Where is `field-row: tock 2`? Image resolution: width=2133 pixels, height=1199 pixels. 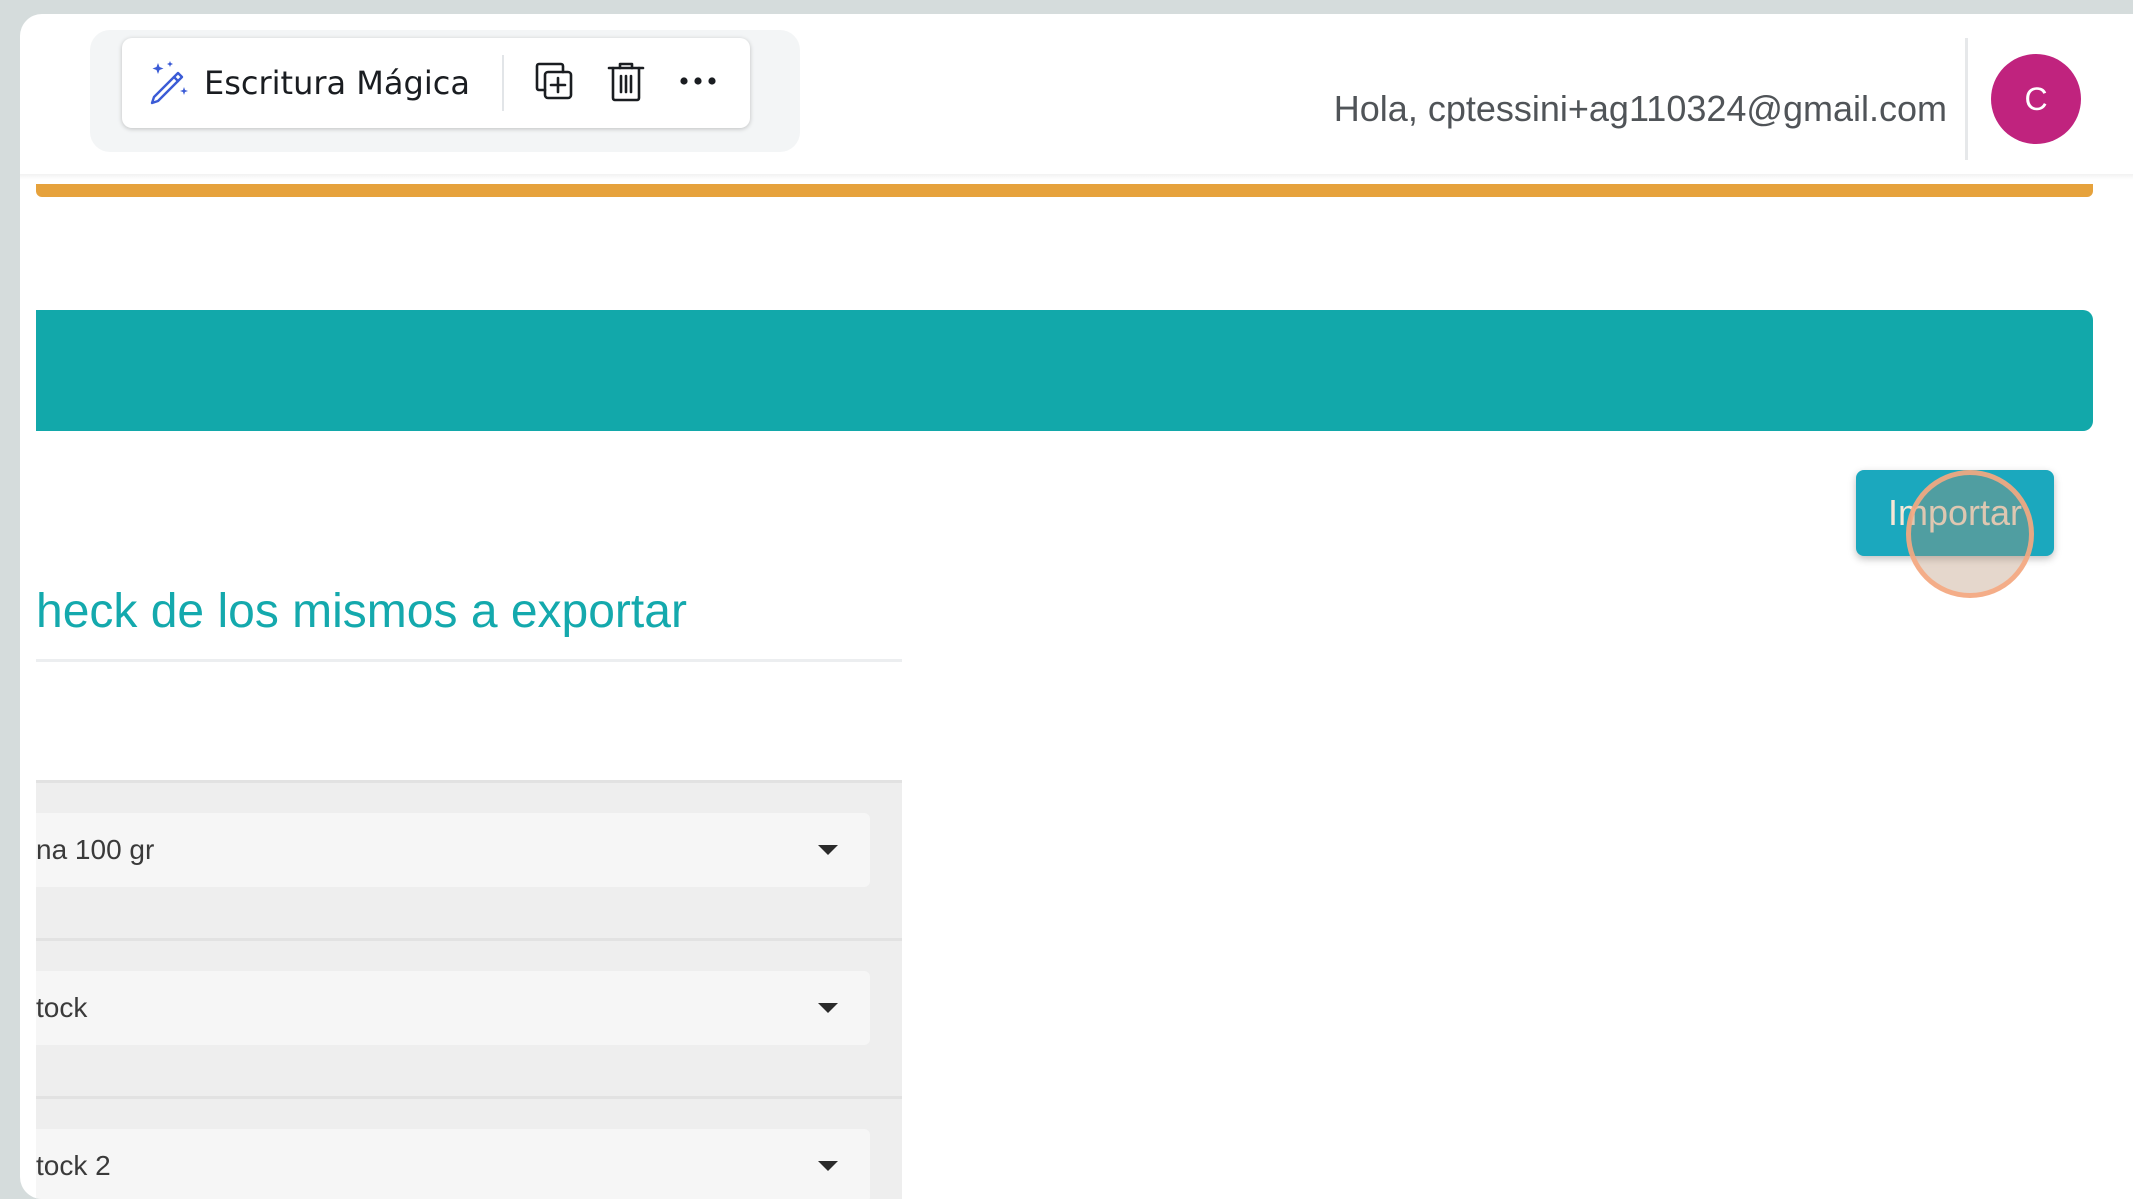 field-row: tock 2 is located at coordinates (469, 1147).